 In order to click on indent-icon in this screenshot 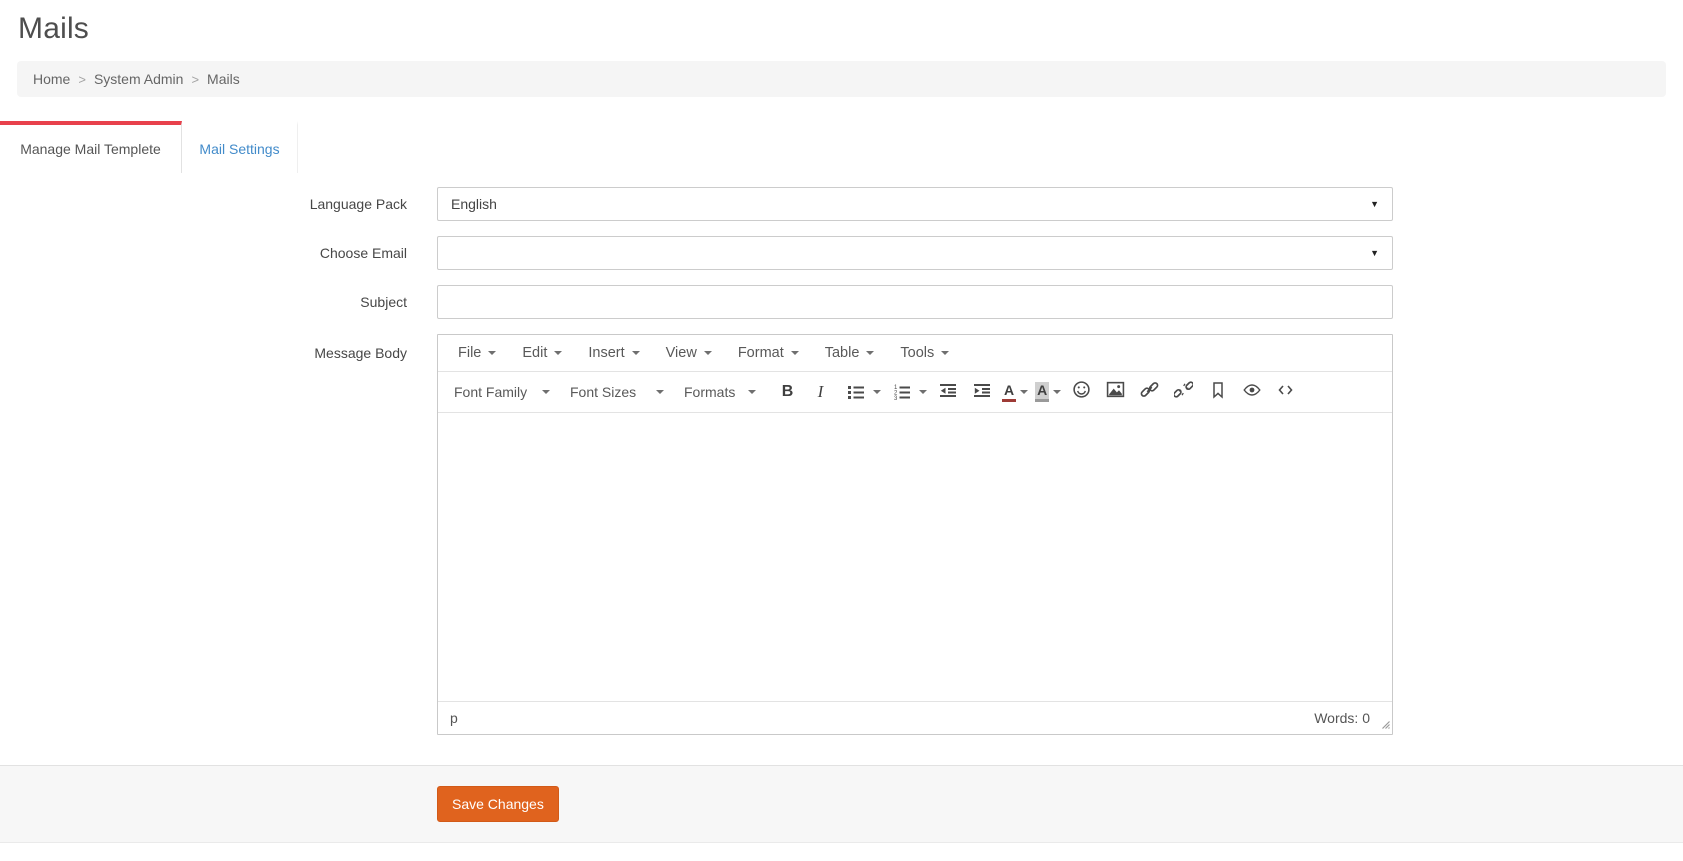, I will do `click(982, 392)`.